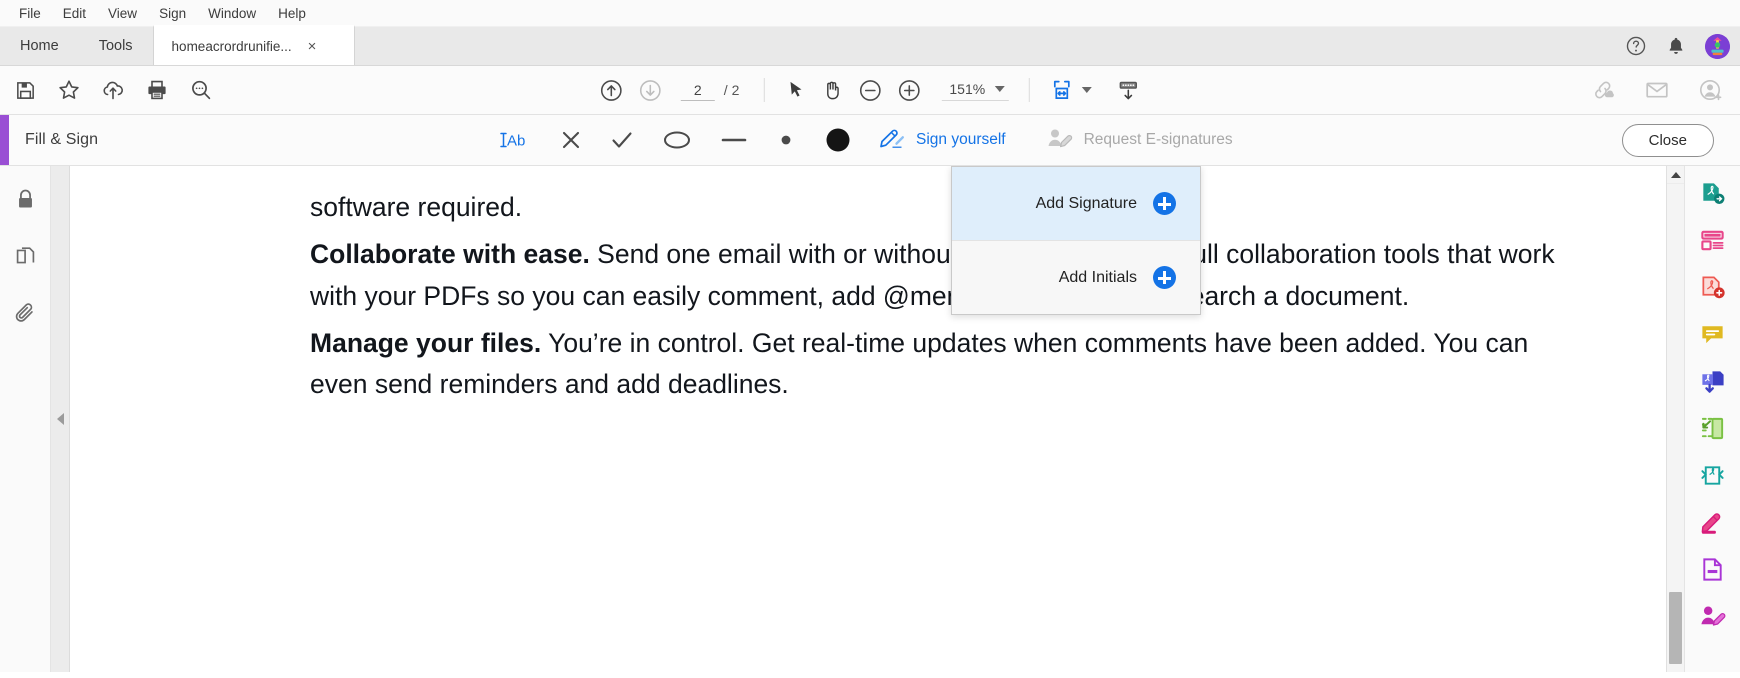 Image resolution: width=1740 pixels, height=678 pixels. I want to click on add-to-favorites-star-icon, so click(69, 90).